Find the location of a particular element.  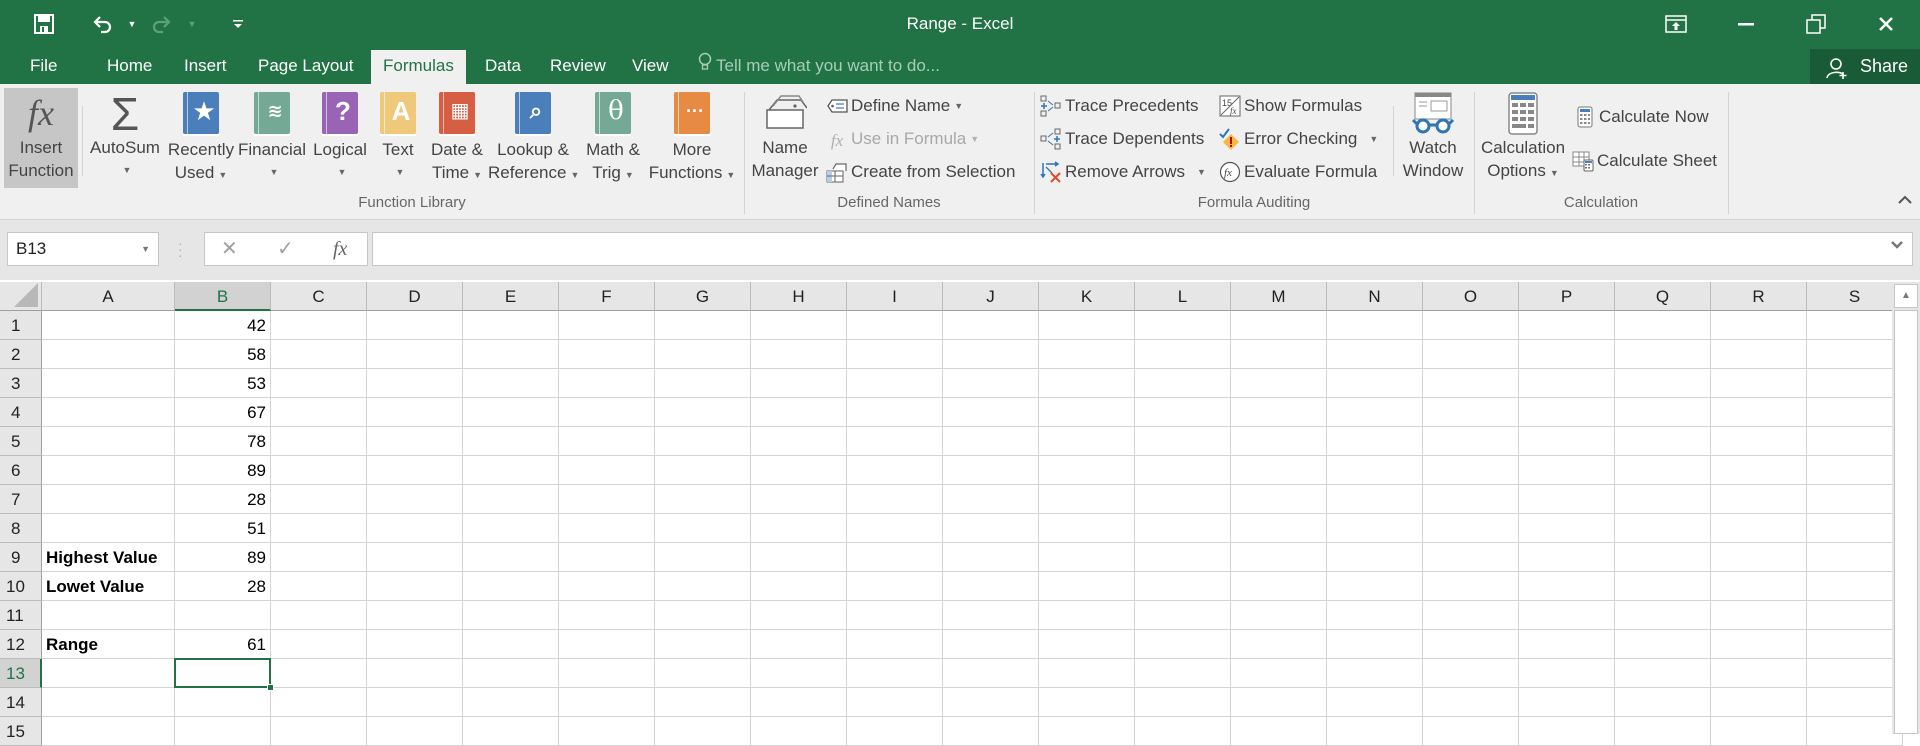

cell-h1 is located at coordinates (799, 325).